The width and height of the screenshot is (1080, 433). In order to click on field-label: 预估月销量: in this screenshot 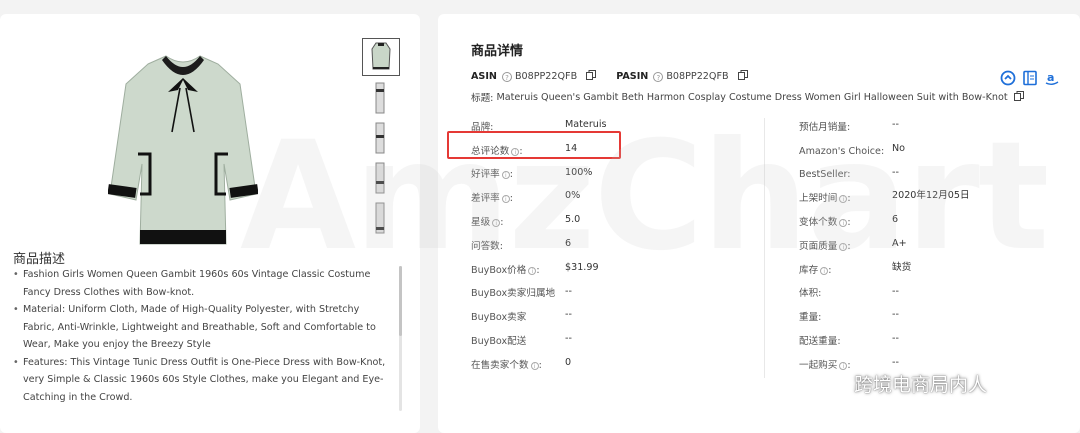, I will do `click(825, 127)`.